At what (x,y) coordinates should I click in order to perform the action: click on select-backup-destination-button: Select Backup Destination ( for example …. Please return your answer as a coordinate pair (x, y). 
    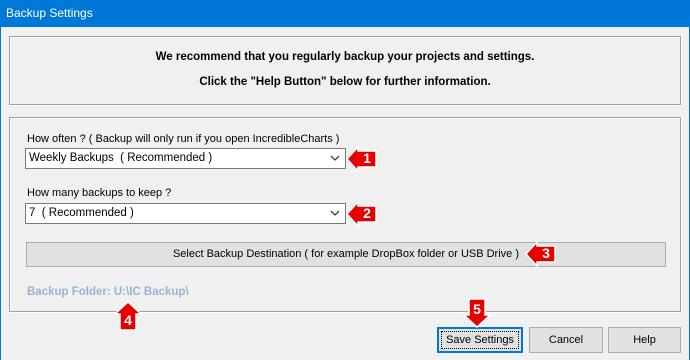
    Looking at the image, I should click on (346, 254).